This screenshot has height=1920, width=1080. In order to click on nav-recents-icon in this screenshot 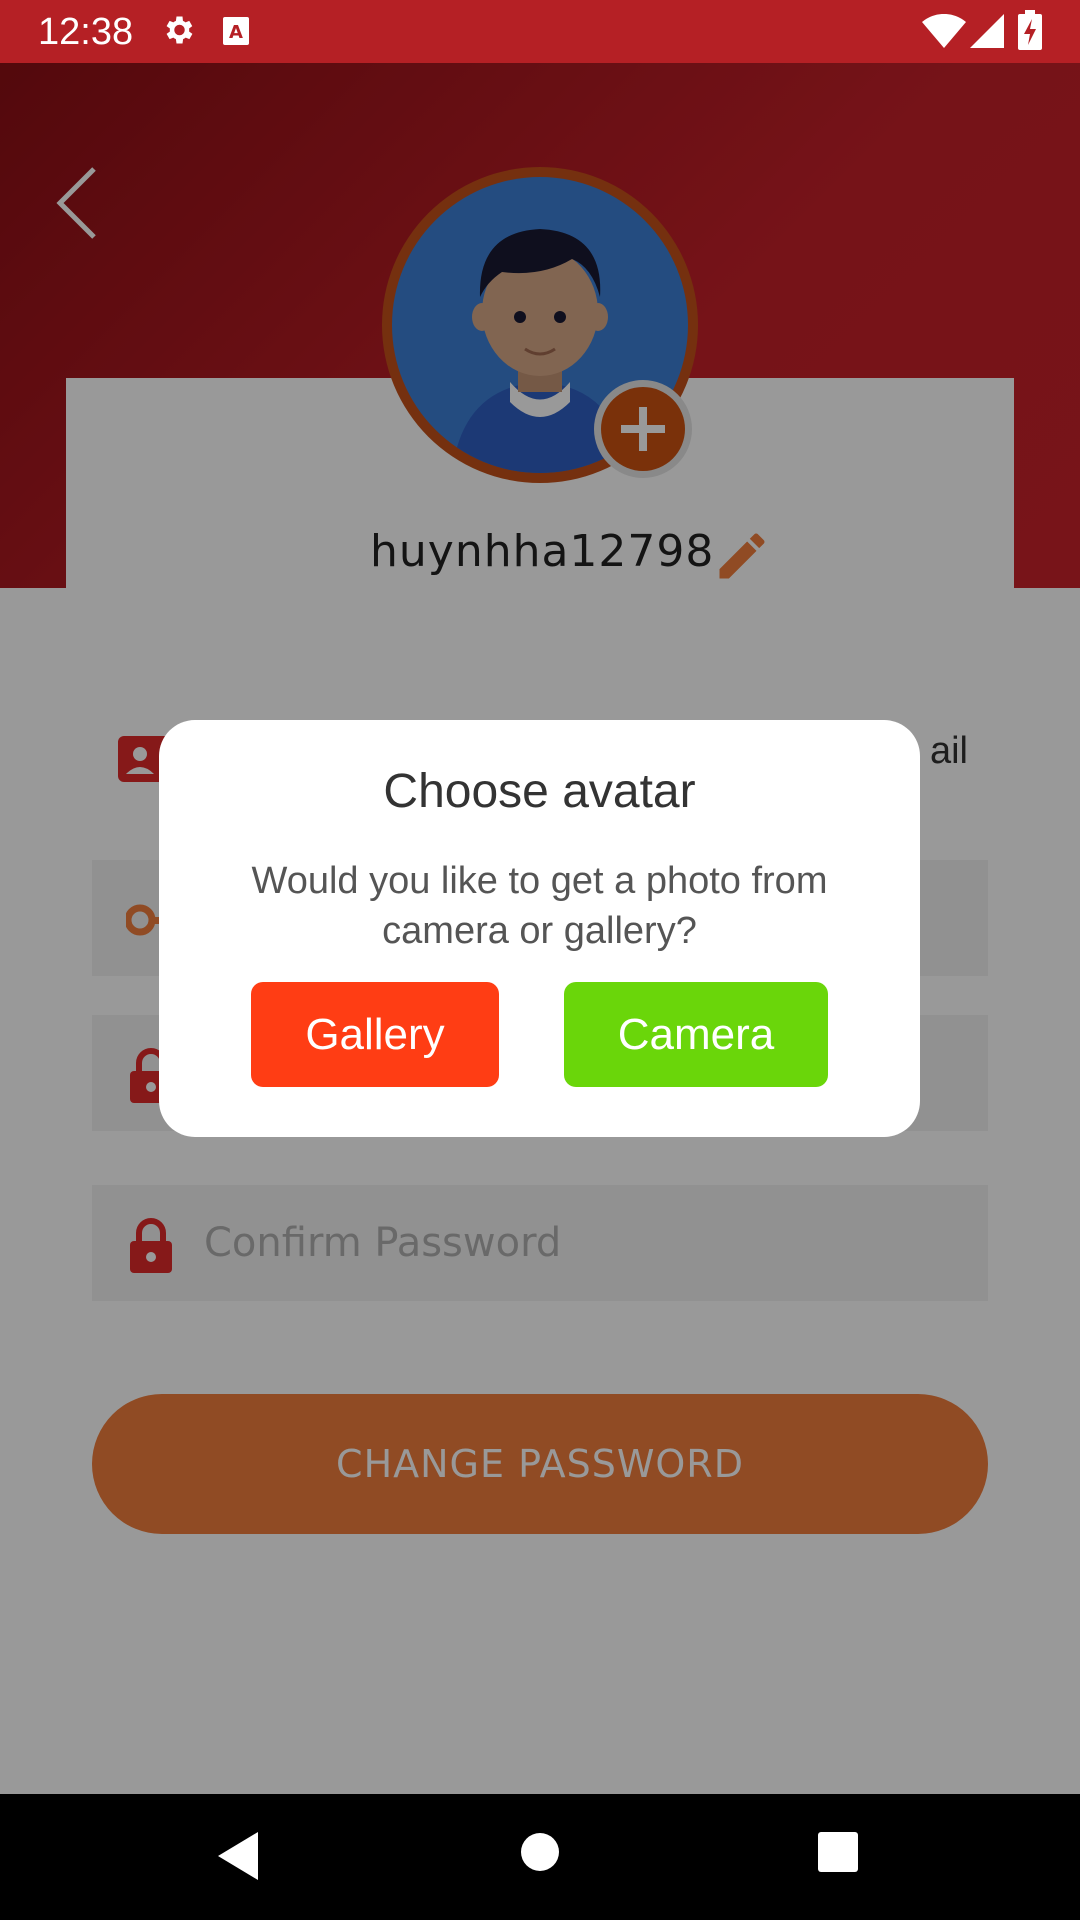, I will do `click(838, 1852)`.